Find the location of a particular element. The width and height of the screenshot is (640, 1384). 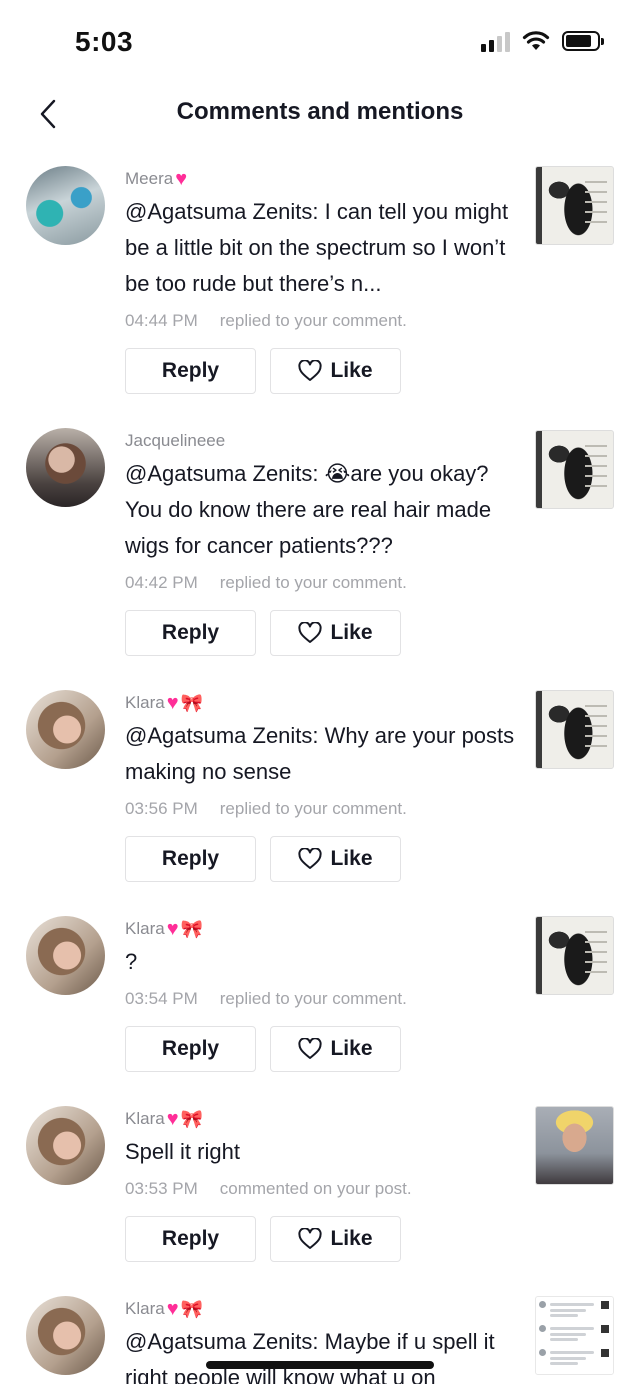

status-icons is located at coordinates (542, 41).